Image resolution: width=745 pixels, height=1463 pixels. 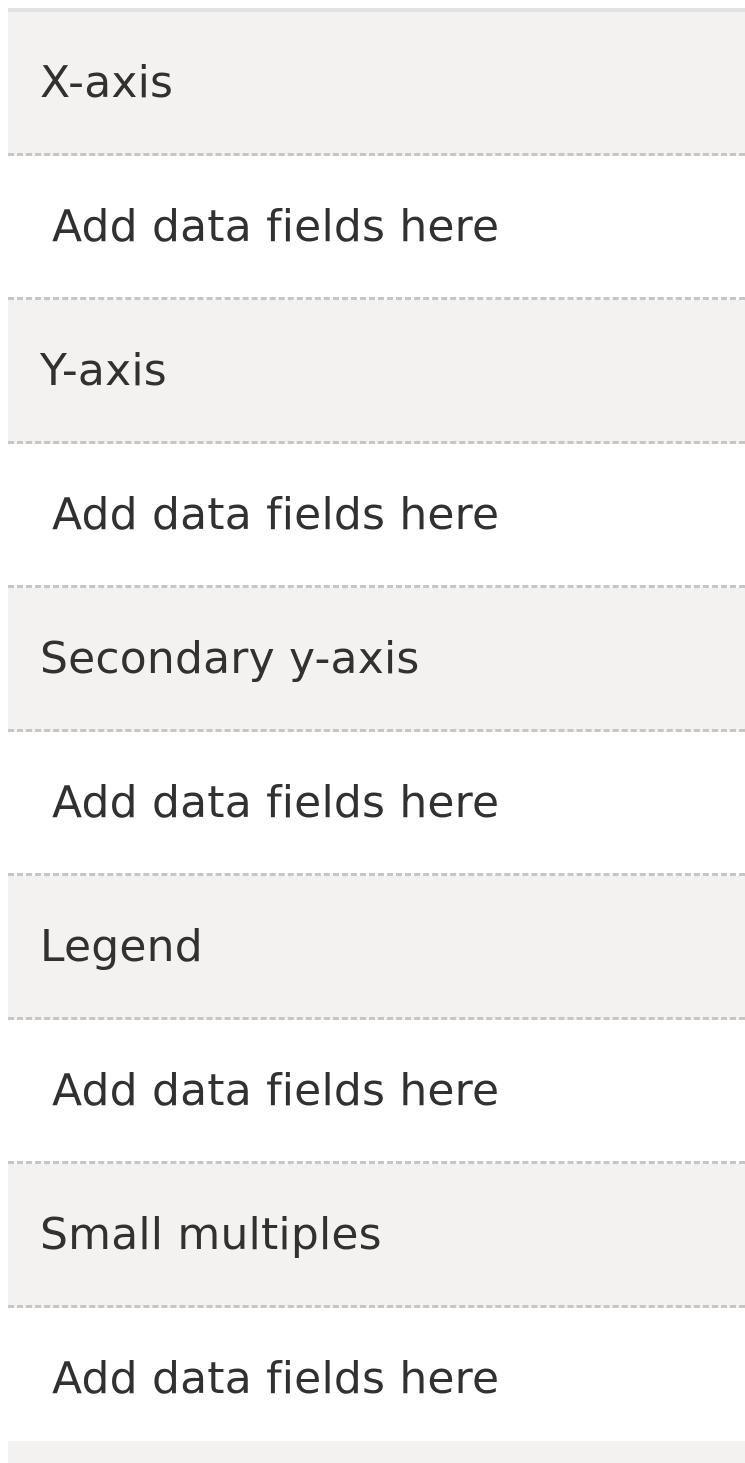 I want to click on y-axis-drop-zone: Add data fields here, so click(x=376, y=516).